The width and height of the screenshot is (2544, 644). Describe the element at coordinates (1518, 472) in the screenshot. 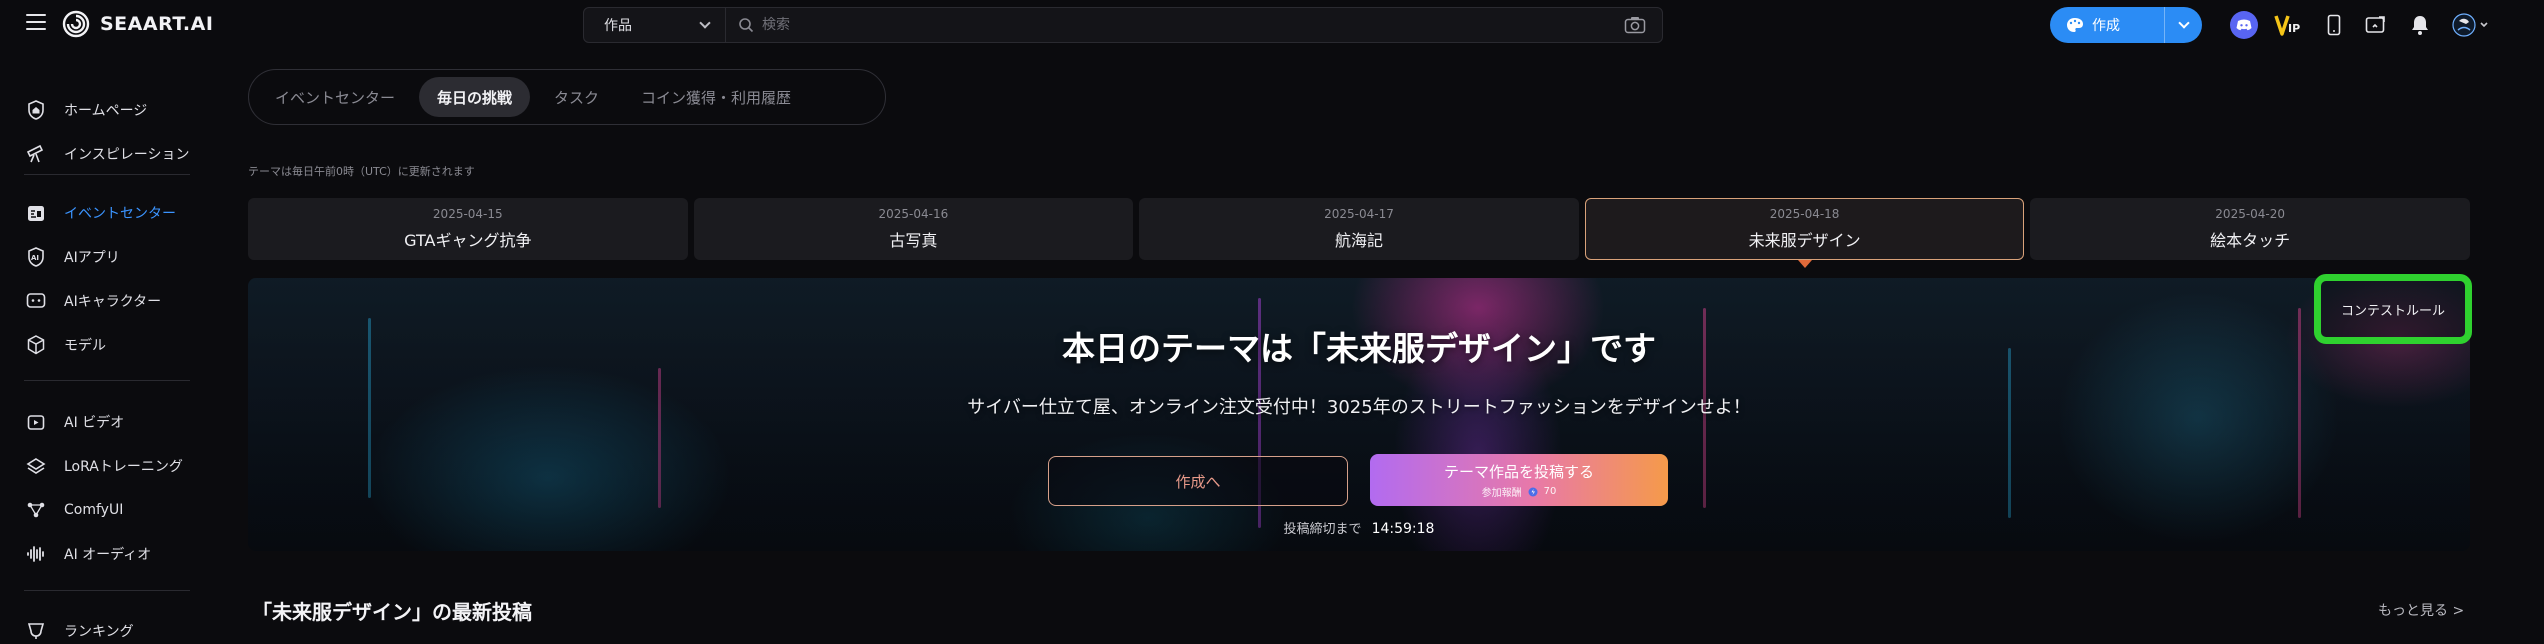

I see `post-button-label: テーマ作品を投稿する` at that location.